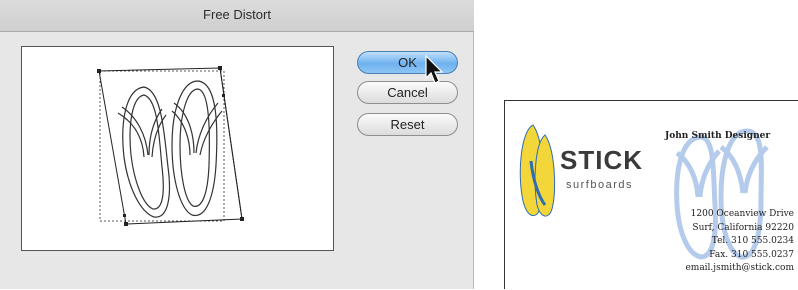  Describe the element at coordinates (743, 227) in the screenshot. I see `address-city: Surf, California 92220` at that location.